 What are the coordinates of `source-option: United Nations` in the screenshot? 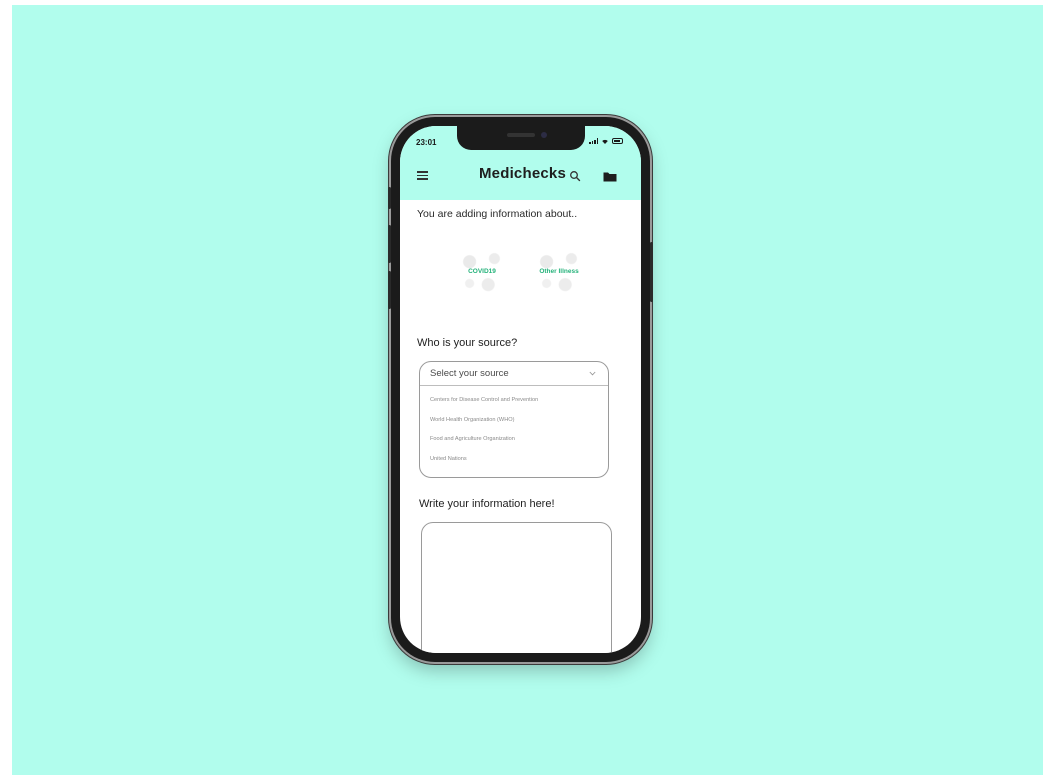 It's located at (519, 460).